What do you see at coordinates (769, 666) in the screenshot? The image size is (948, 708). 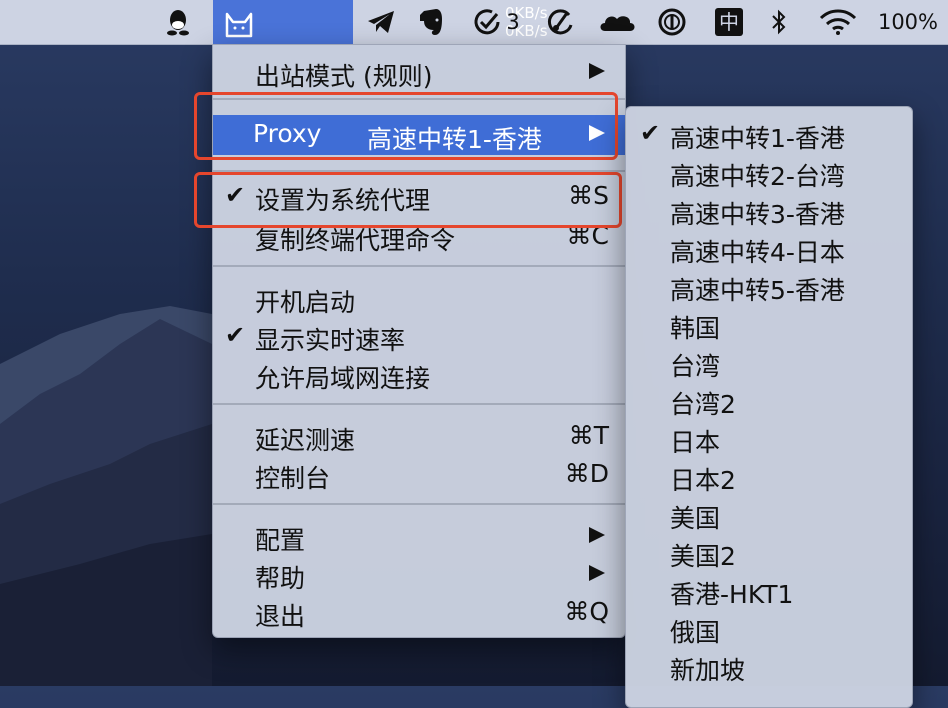 I see `proxy-submenu-item: 新加坡` at bounding box center [769, 666].